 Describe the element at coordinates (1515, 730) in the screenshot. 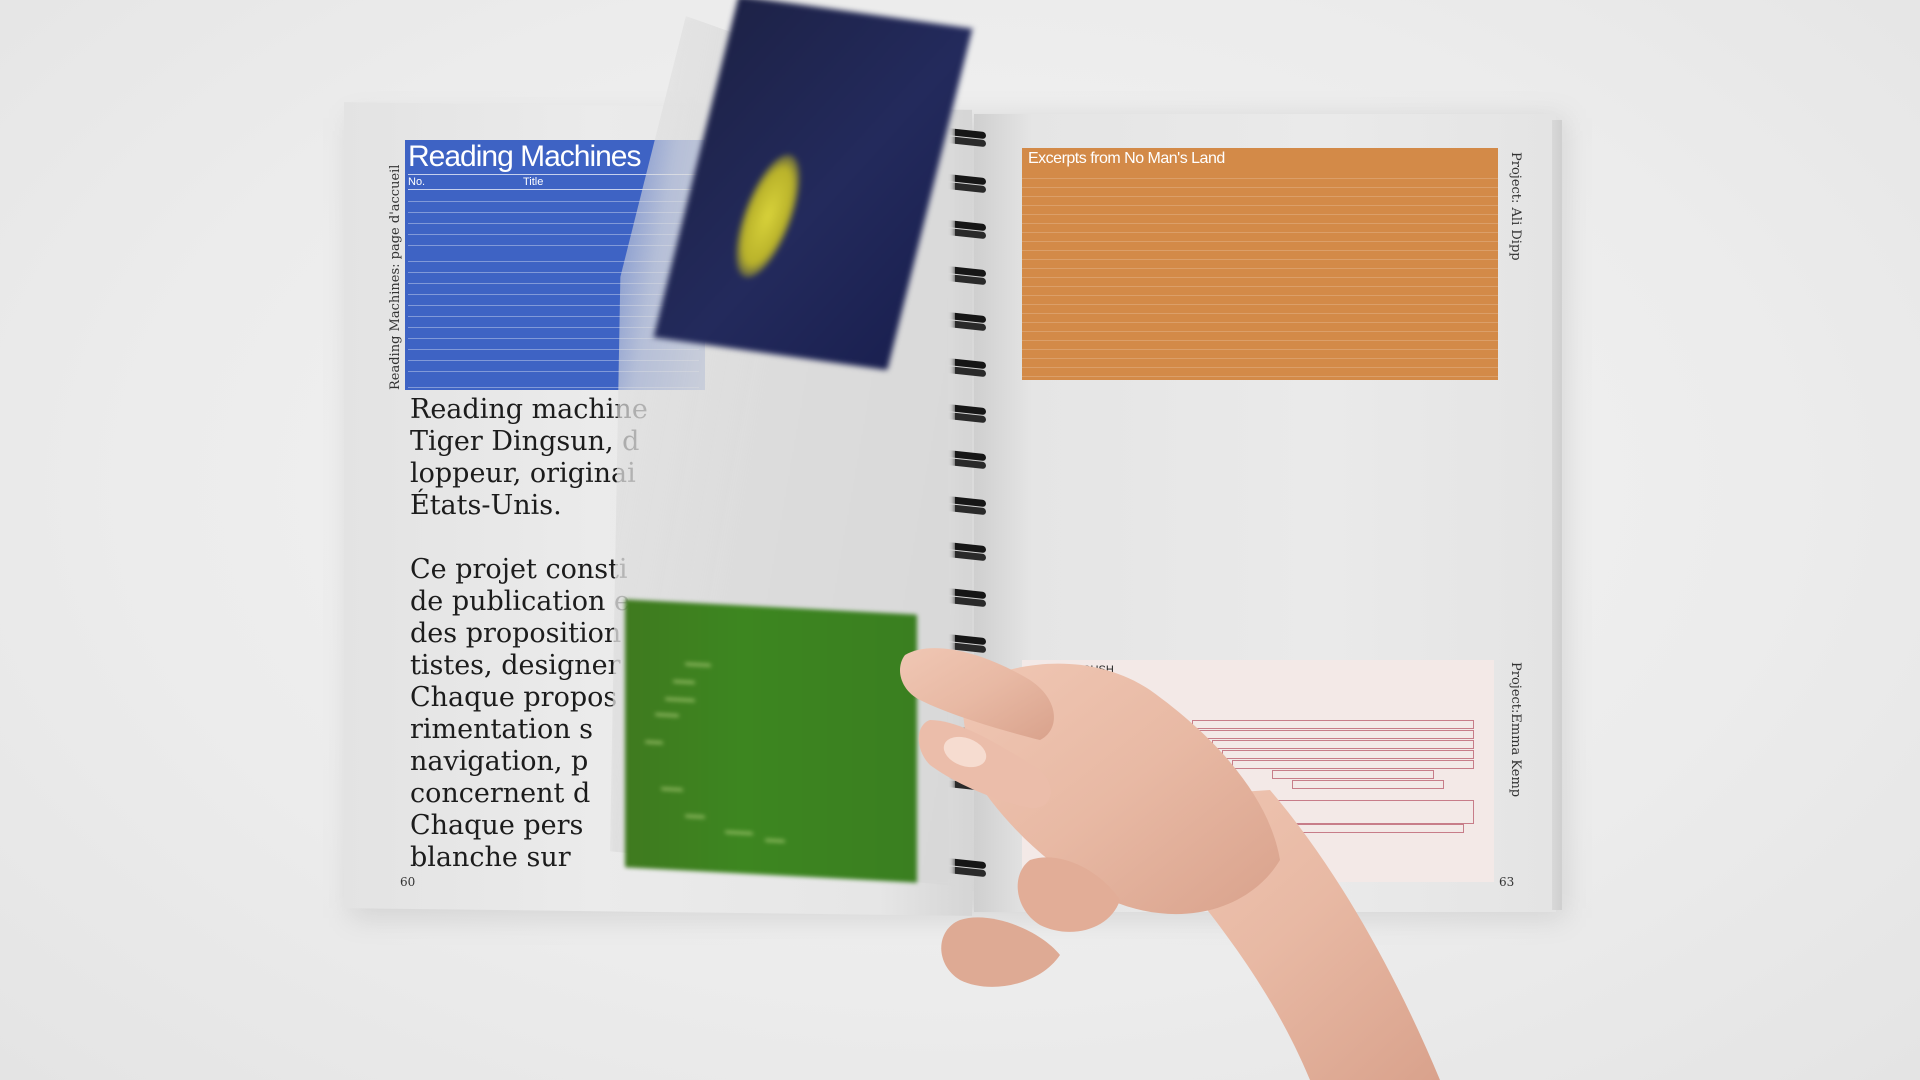

I see `right-side-label-bottom: Project:Emma Kemp` at that location.